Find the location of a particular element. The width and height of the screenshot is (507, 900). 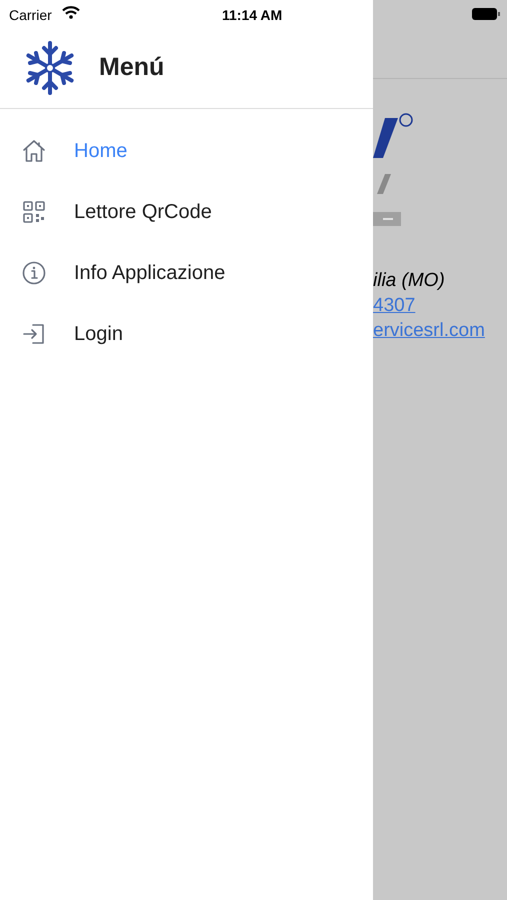

menu-item: Lettore QrCode is located at coordinates (143, 211).